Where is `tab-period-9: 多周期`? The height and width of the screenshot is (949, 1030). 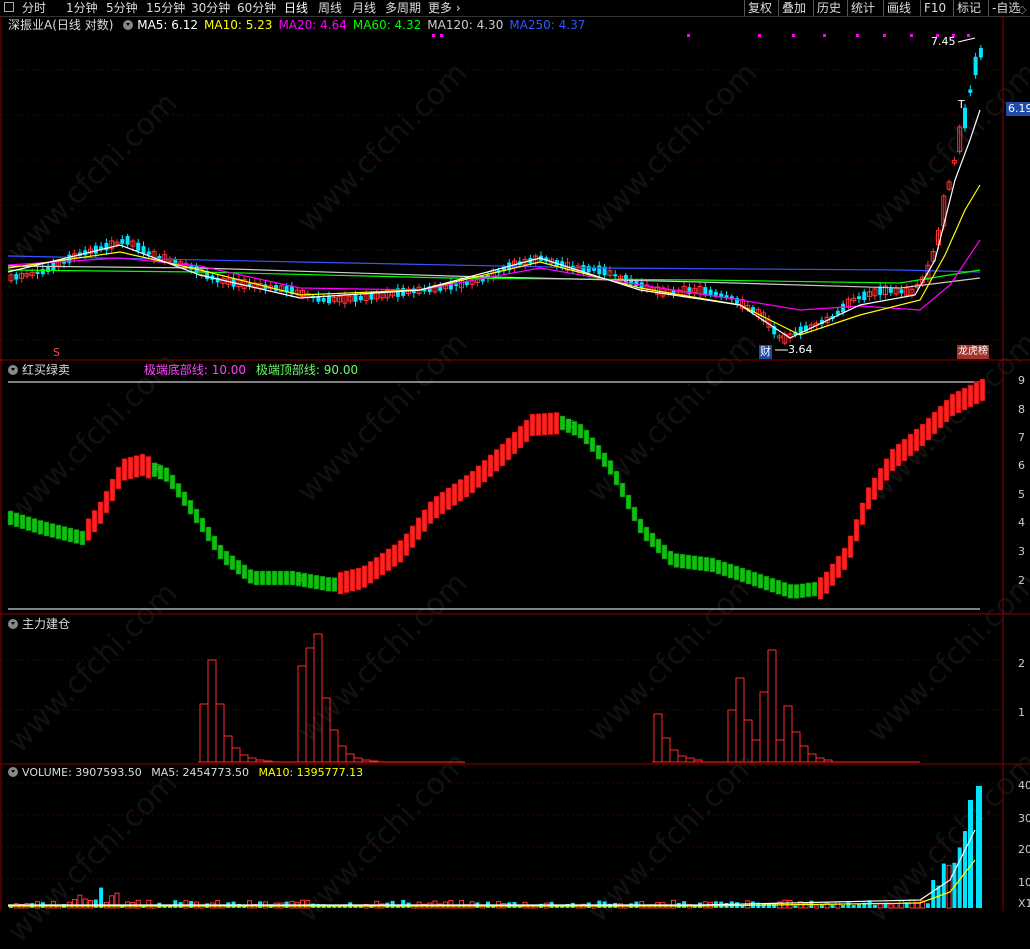
tab-period-9: 多周期 is located at coordinates (403, 8).